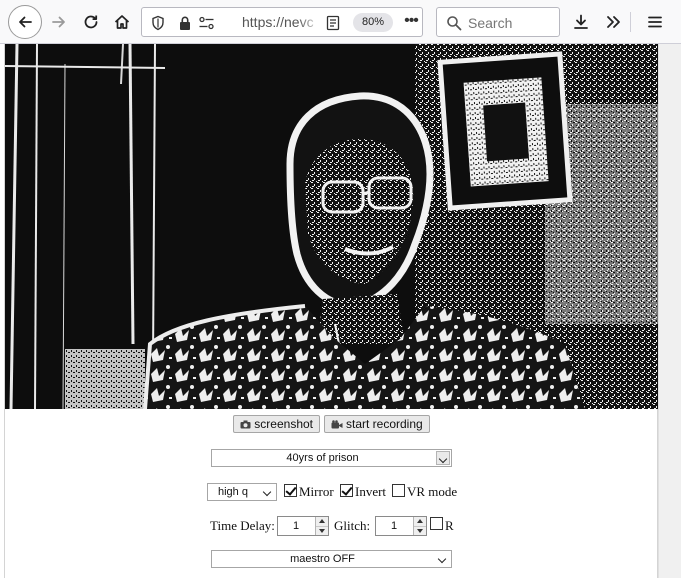  I want to click on capture-controls: screenshot start recording, so click(331, 424).